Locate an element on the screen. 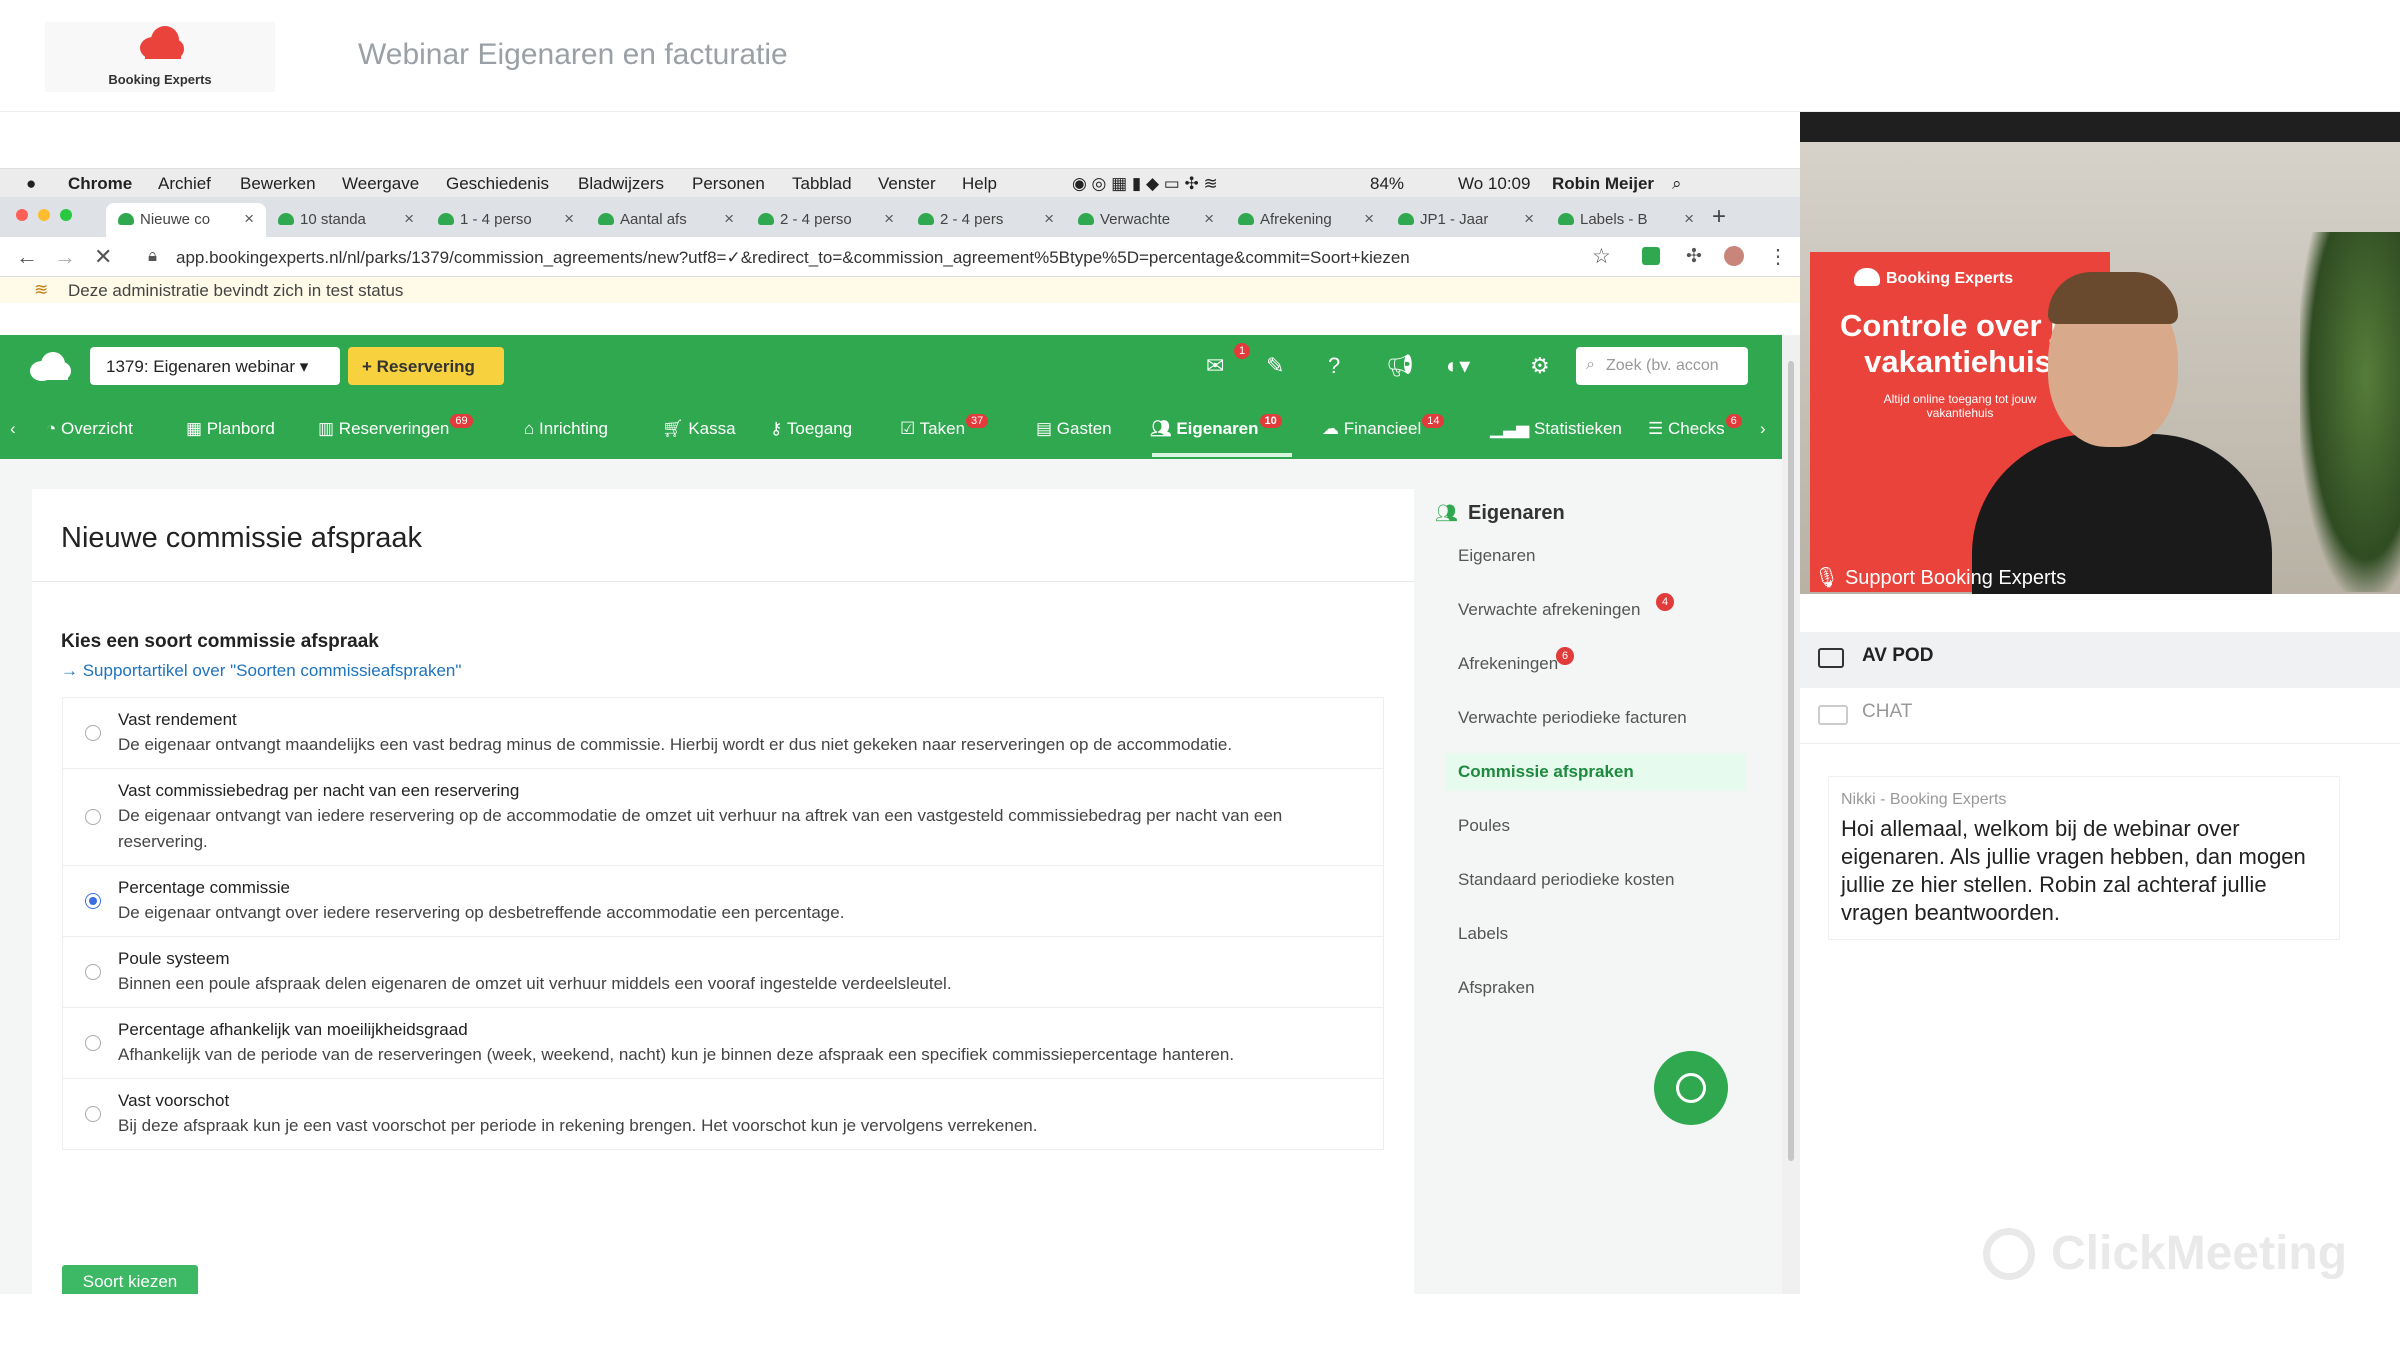 The image size is (2400, 1350). browser-tab: Afrekening × is located at coordinates (1306, 220).